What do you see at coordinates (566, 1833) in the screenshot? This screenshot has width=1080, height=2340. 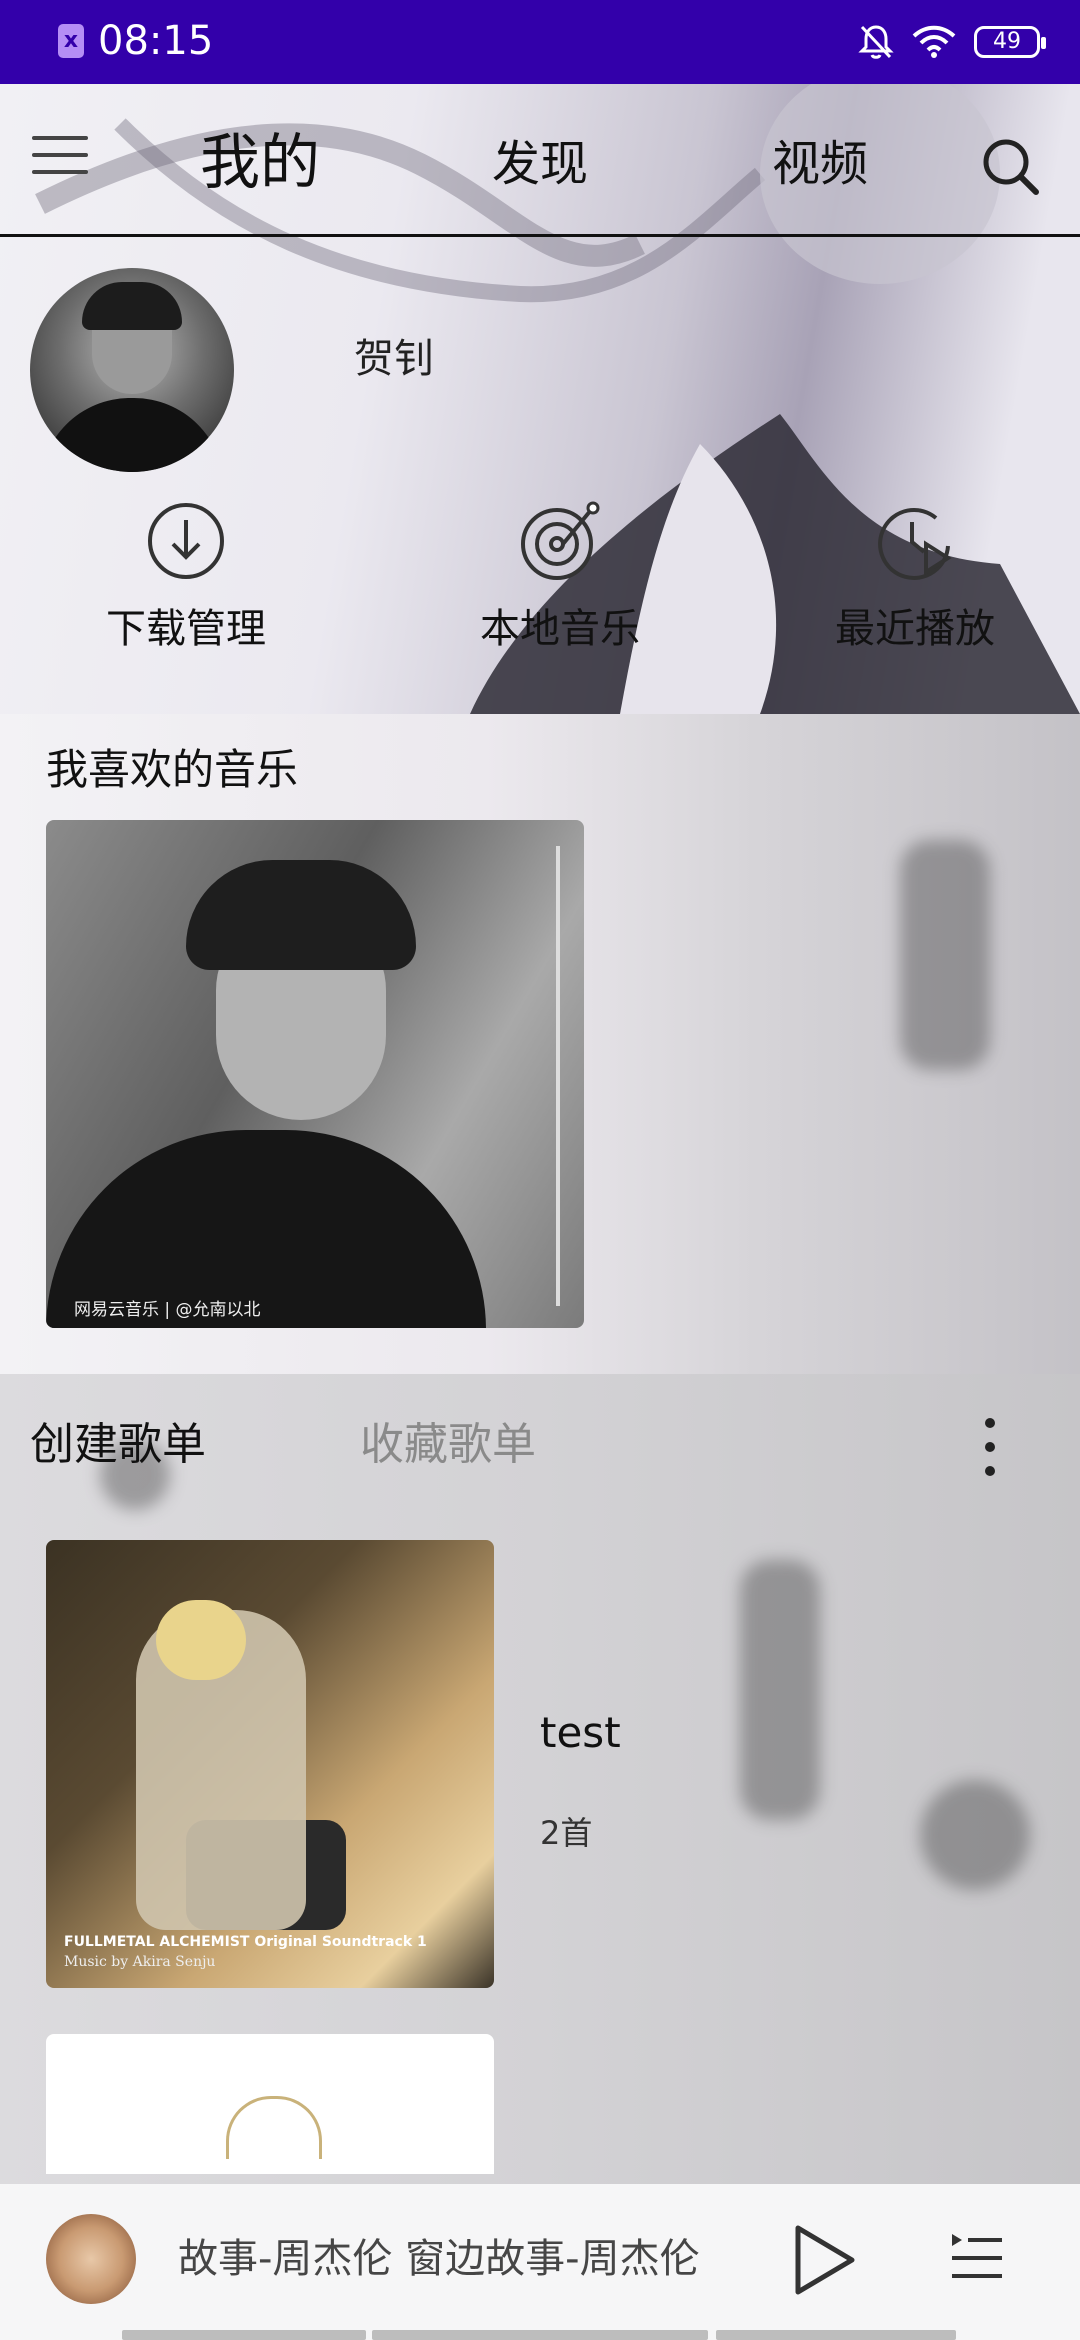 I see `playlist-track-count: 2首` at bounding box center [566, 1833].